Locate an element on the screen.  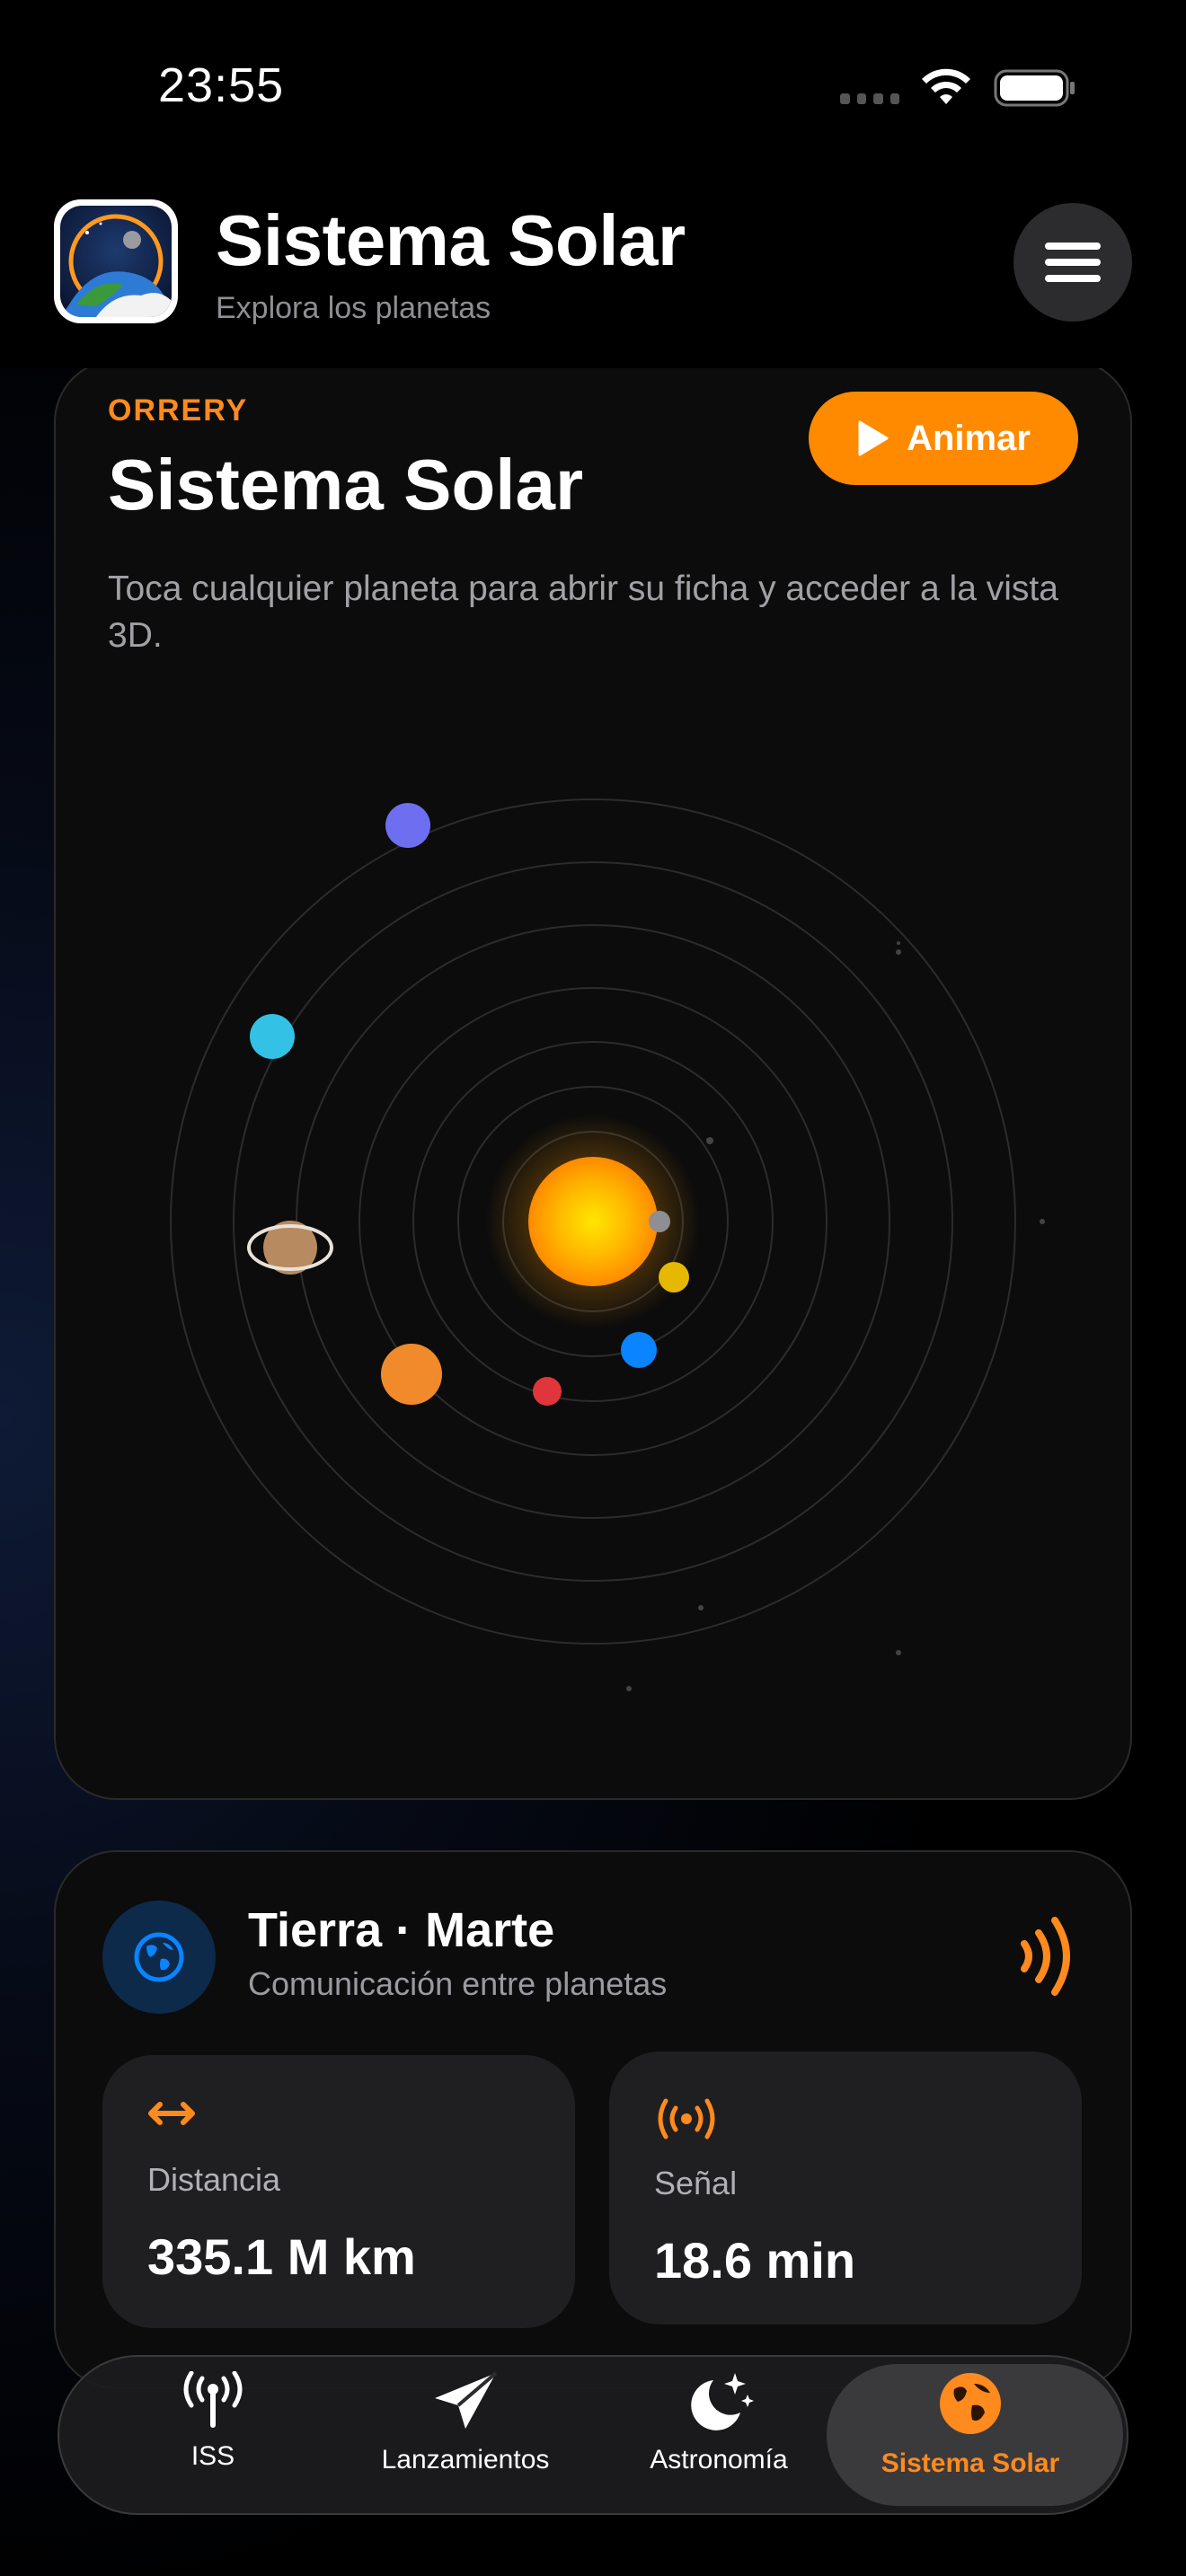
distance-stat: Distancia 335.1 M km is located at coordinates (338, 2191).